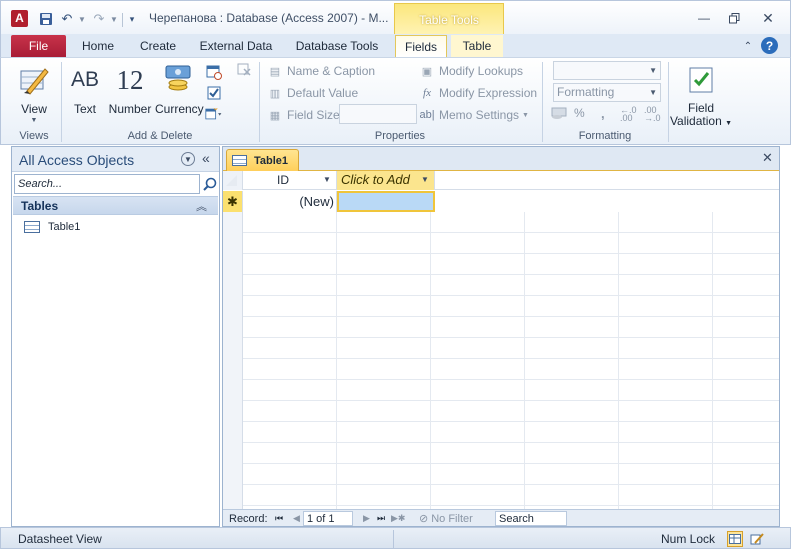 This screenshot has width=791, height=559. What do you see at coordinates (607, 92) in the screenshot?
I see `format-select: Formatting ▼` at bounding box center [607, 92].